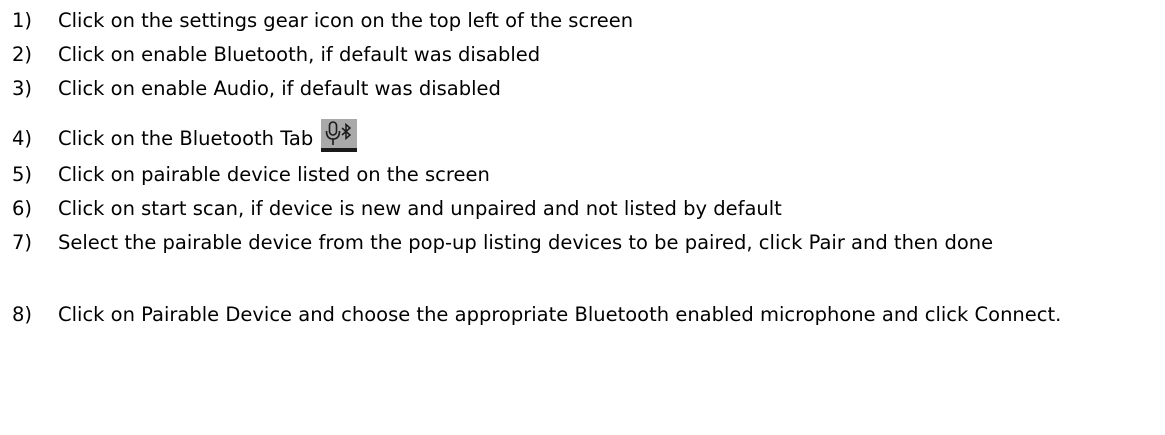 This screenshot has height=435, width=1165. Describe the element at coordinates (22, 242) in the screenshot. I see `step-number: 7)` at that location.